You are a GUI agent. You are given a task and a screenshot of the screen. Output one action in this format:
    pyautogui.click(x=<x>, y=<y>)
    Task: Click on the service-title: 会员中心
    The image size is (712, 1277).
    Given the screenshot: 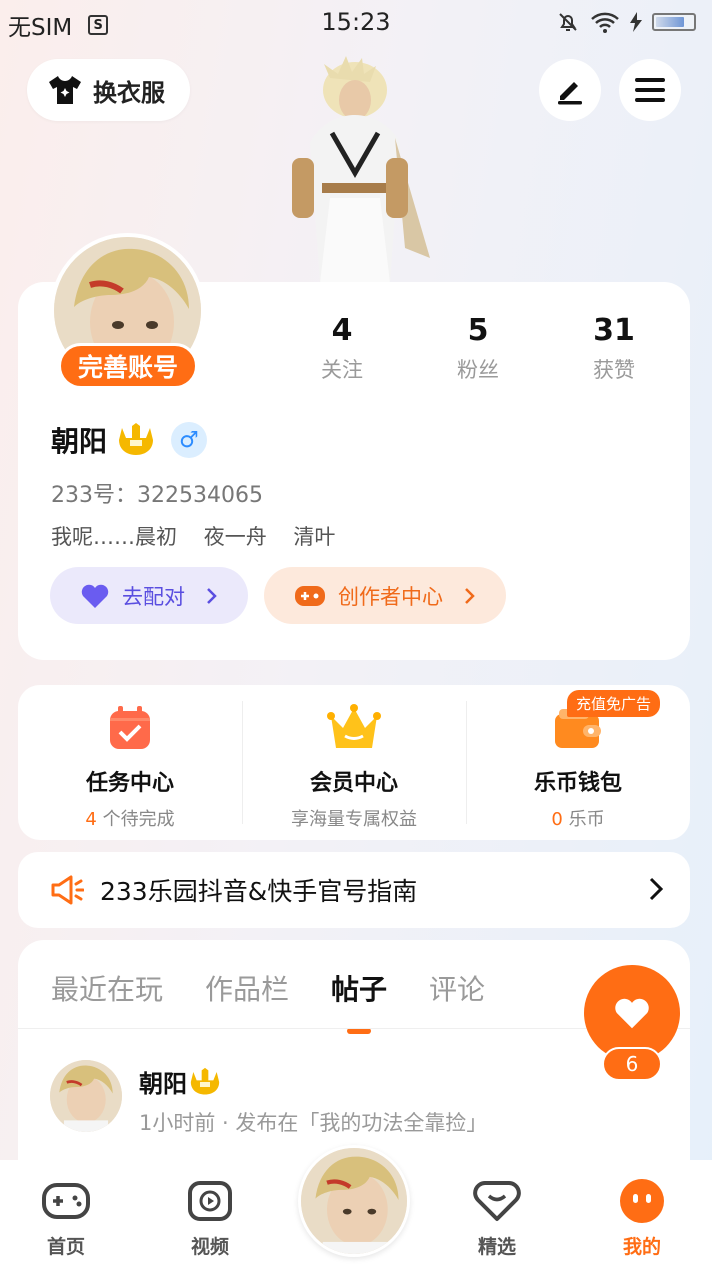 What is the action you would take?
    pyautogui.click(x=353, y=783)
    